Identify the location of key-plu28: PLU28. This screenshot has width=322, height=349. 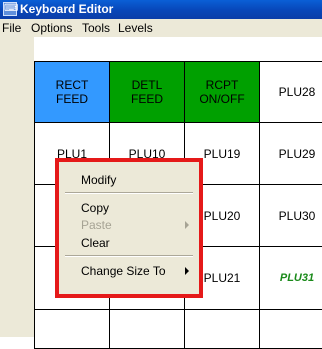
(290, 92).